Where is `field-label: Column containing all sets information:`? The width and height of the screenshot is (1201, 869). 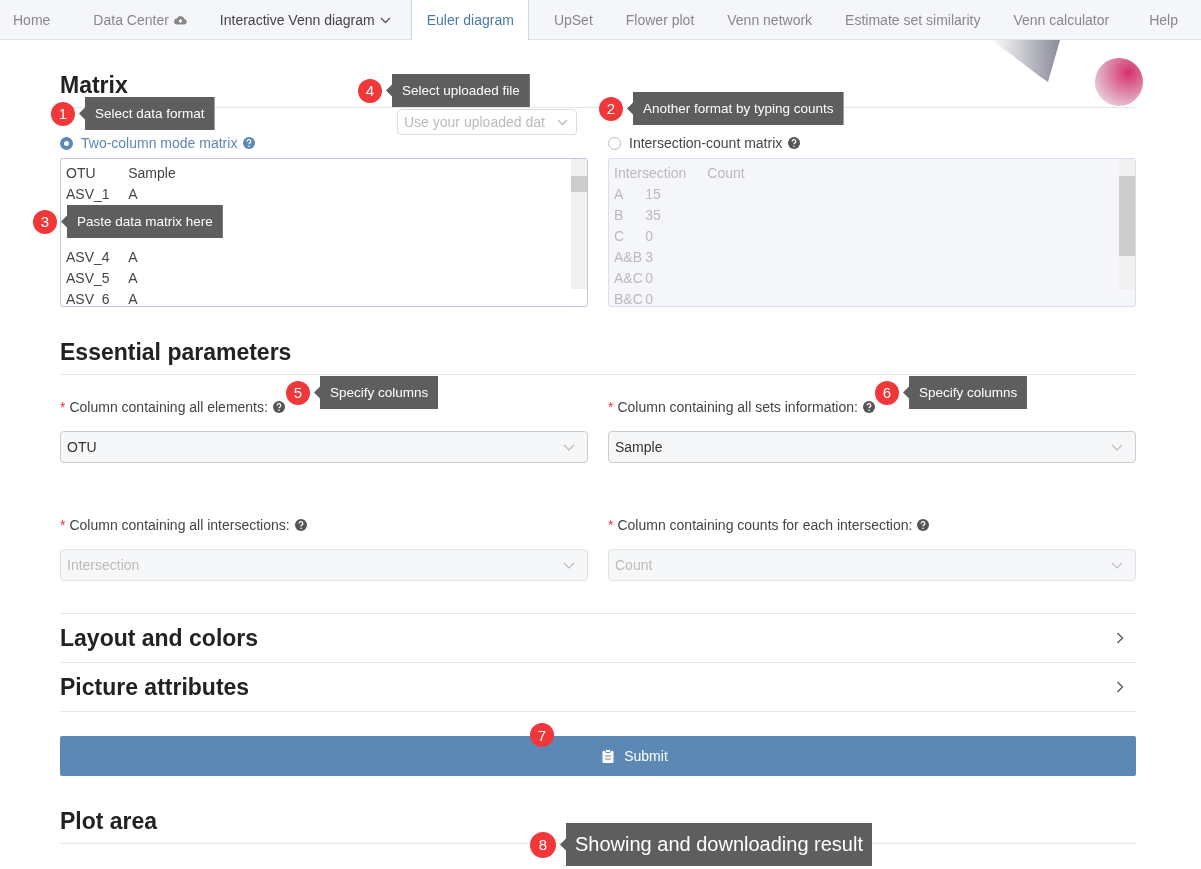 field-label: Column containing all sets information: is located at coordinates (737, 407).